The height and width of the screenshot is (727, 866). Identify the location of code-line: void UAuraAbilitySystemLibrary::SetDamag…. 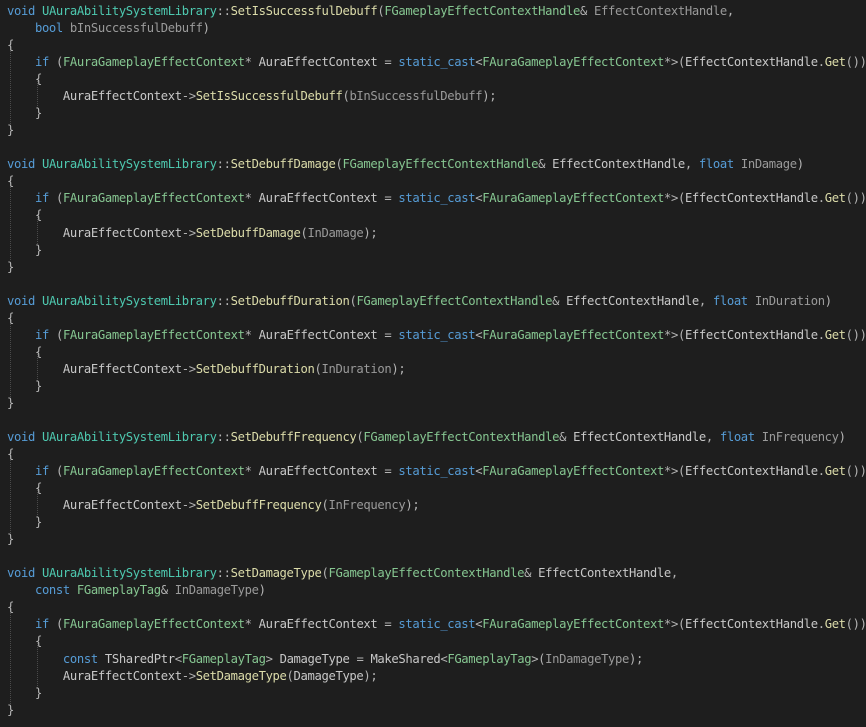
(342, 573).